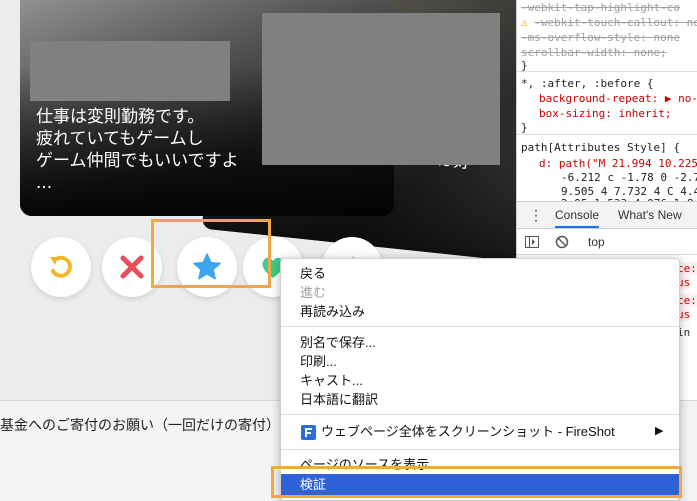  I want to click on menu-item-inspect: 検証, so click(480, 485).